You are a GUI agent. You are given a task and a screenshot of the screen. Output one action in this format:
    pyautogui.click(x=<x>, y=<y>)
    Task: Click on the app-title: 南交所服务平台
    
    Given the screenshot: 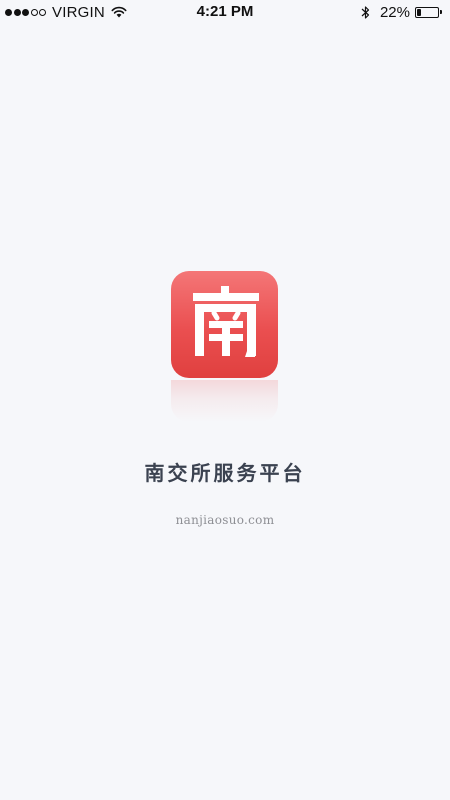 What is the action you would take?
    pyautogui.click(x=225, y=474)
    